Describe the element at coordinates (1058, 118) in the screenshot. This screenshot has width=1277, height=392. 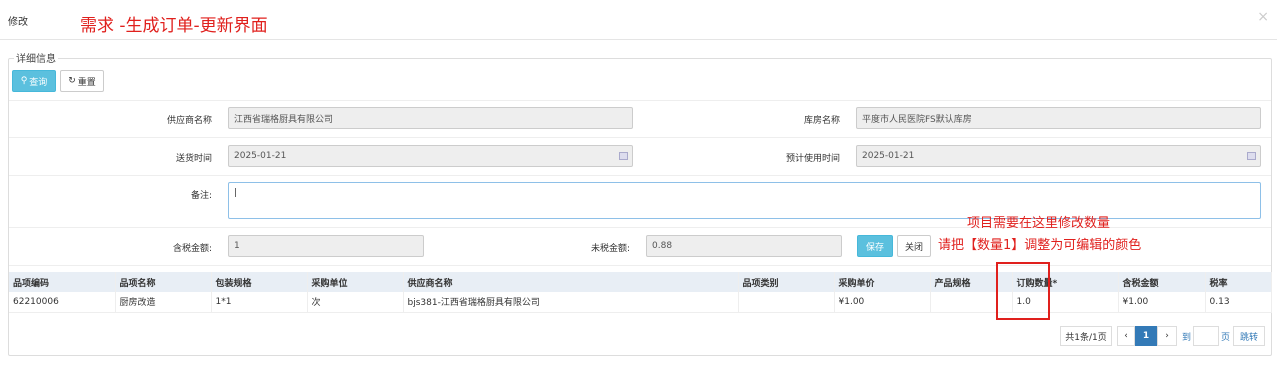
I see `warehouse-field: 平度市人民医院FS默认库房` at that location.